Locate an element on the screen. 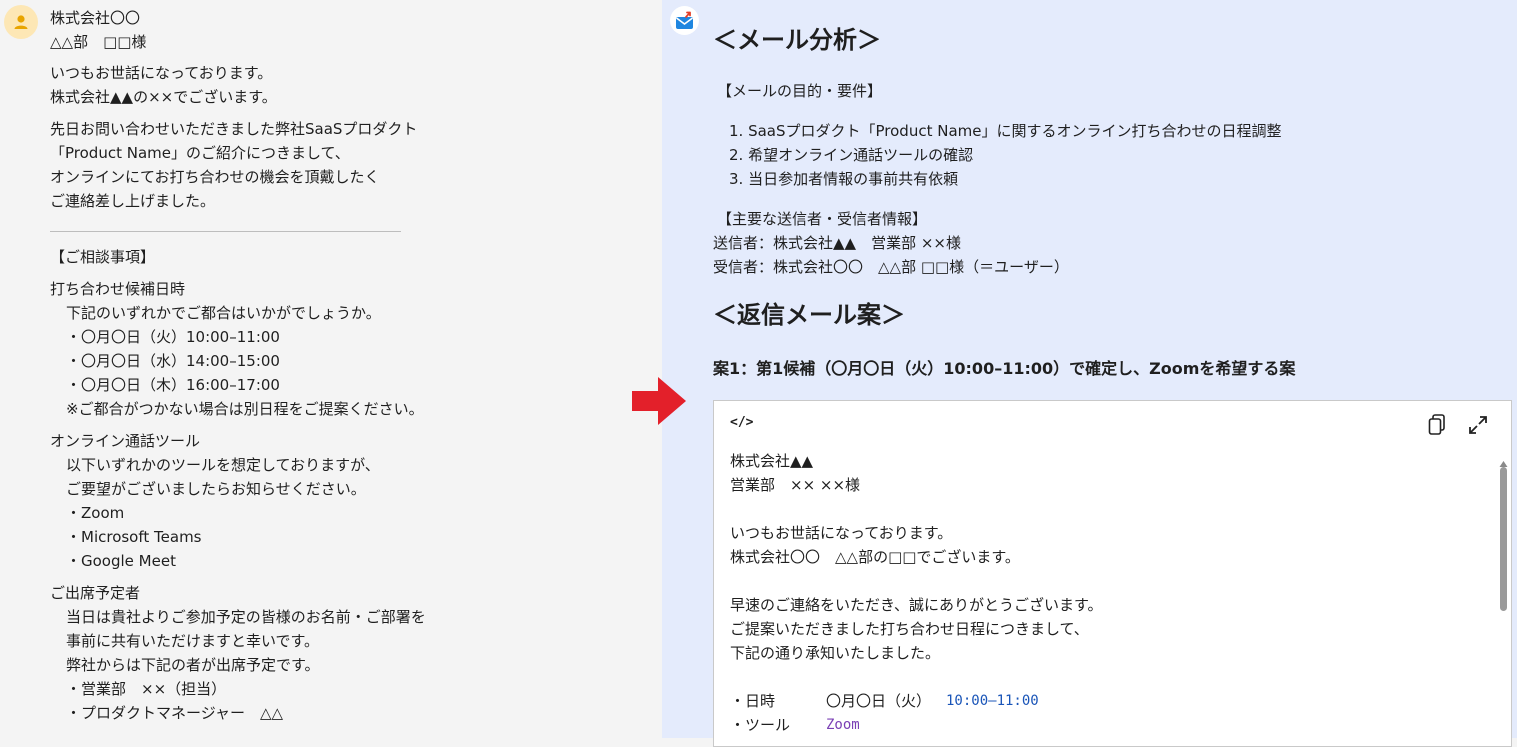 This screenshot has width=1517, height=747. code-time-value: 10:00–11:00 is located at coordinates (992, 701).